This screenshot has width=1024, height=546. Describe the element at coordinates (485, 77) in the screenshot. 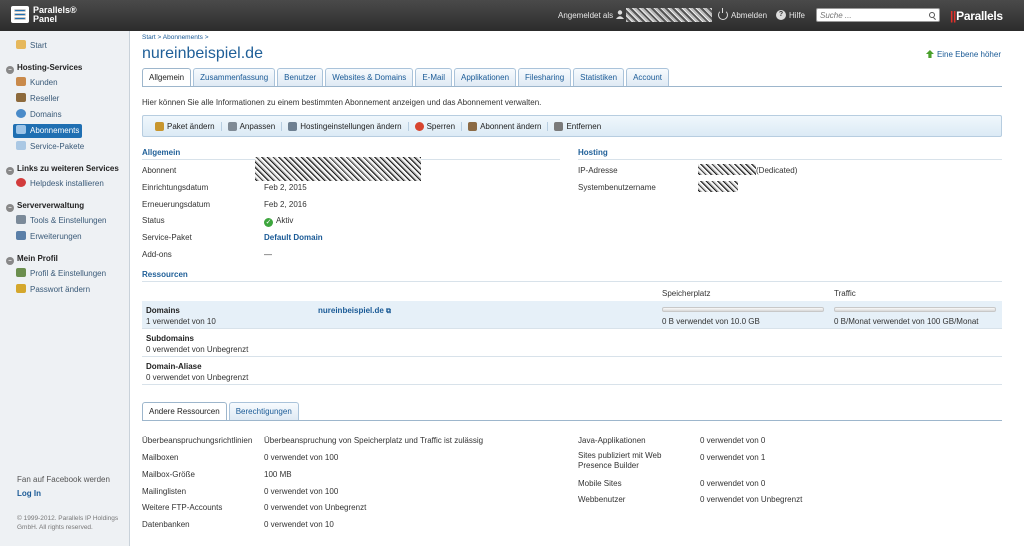

I see `tab-applikationen: Applikationen` at that location.